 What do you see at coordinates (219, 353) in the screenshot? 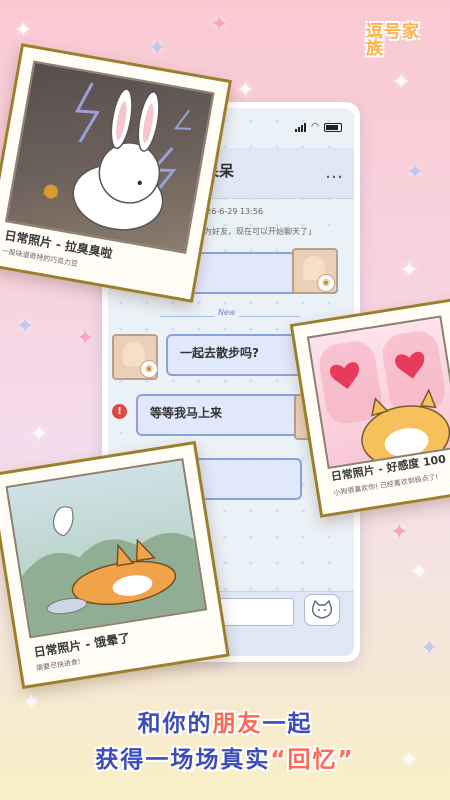
I see `message-text: 一起去散步吗?` at bounding box center [219, 353].